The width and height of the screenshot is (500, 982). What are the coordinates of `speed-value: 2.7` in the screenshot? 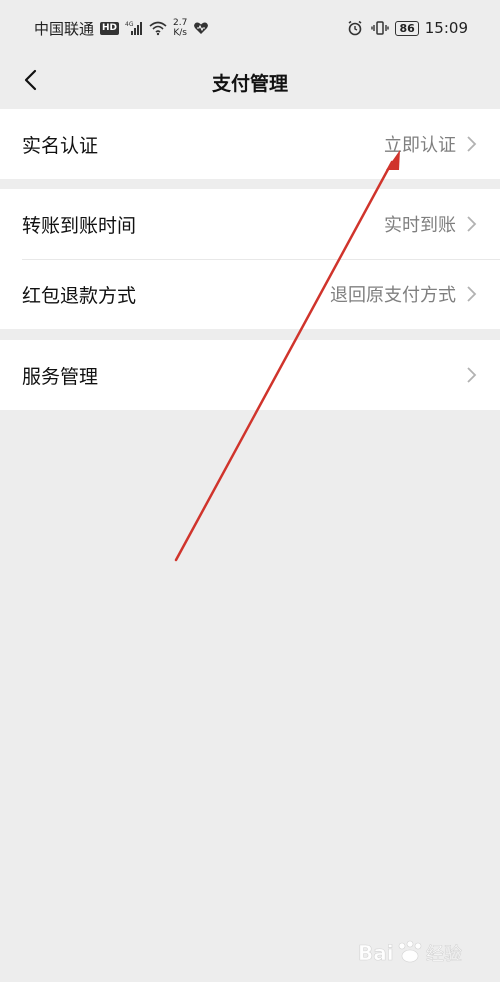 It's located at (180, 23).